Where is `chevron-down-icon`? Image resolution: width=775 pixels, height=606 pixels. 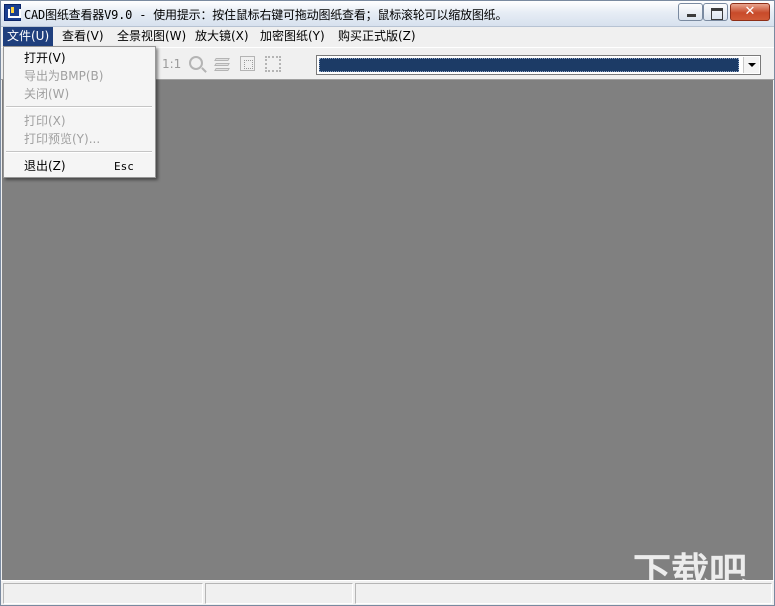
chevron-down-icon is located at coordinates (751, 65).